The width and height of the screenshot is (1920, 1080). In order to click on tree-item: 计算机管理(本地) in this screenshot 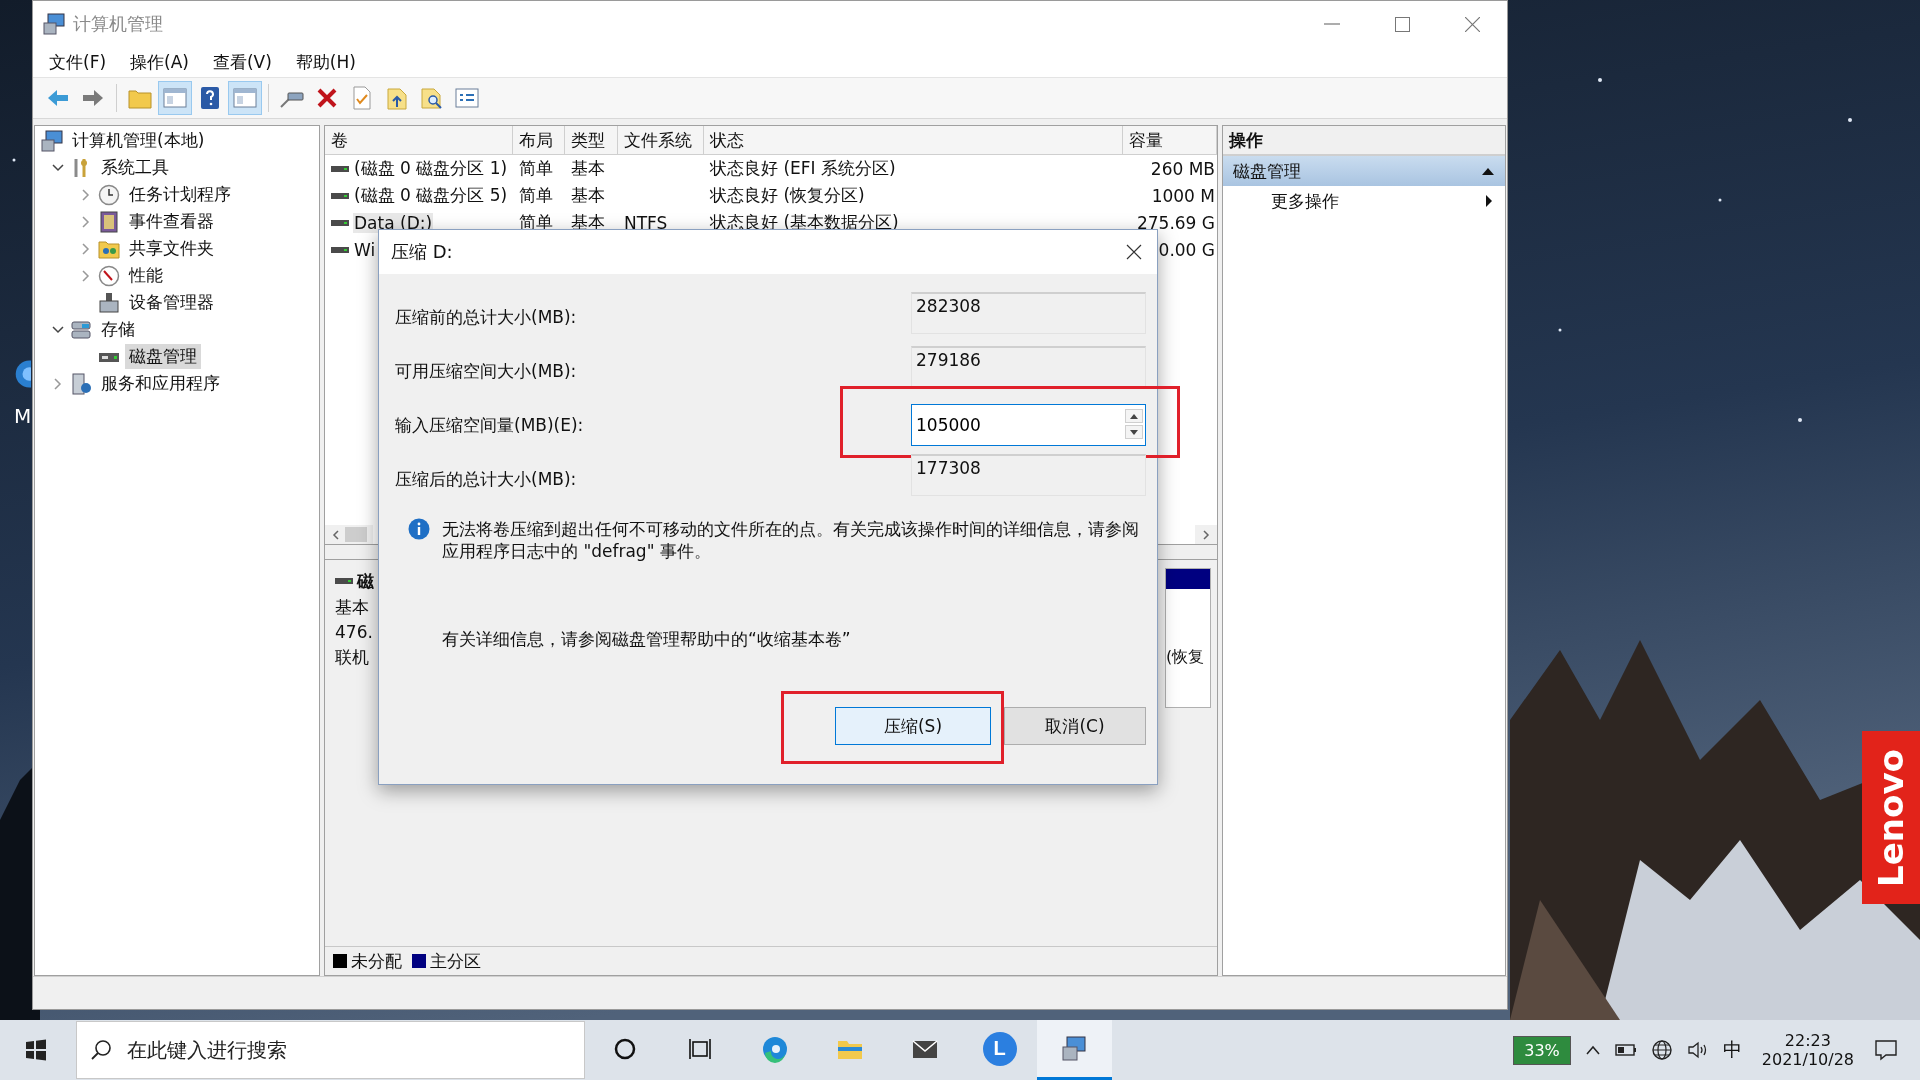, I will do `click(138, 140)`.